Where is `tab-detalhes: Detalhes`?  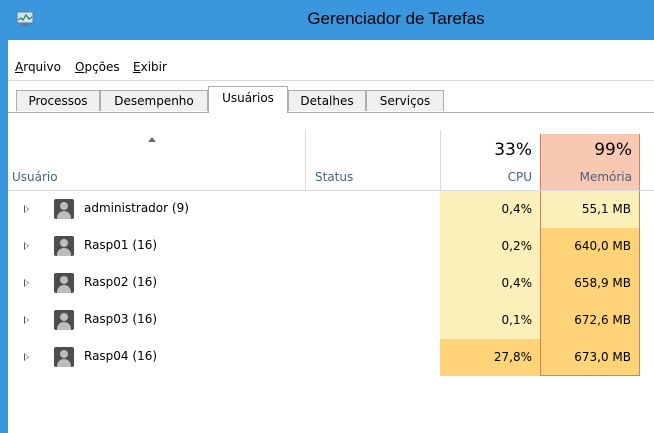
tab-detalhes: Detalhes is located at coordinates (327, 100).